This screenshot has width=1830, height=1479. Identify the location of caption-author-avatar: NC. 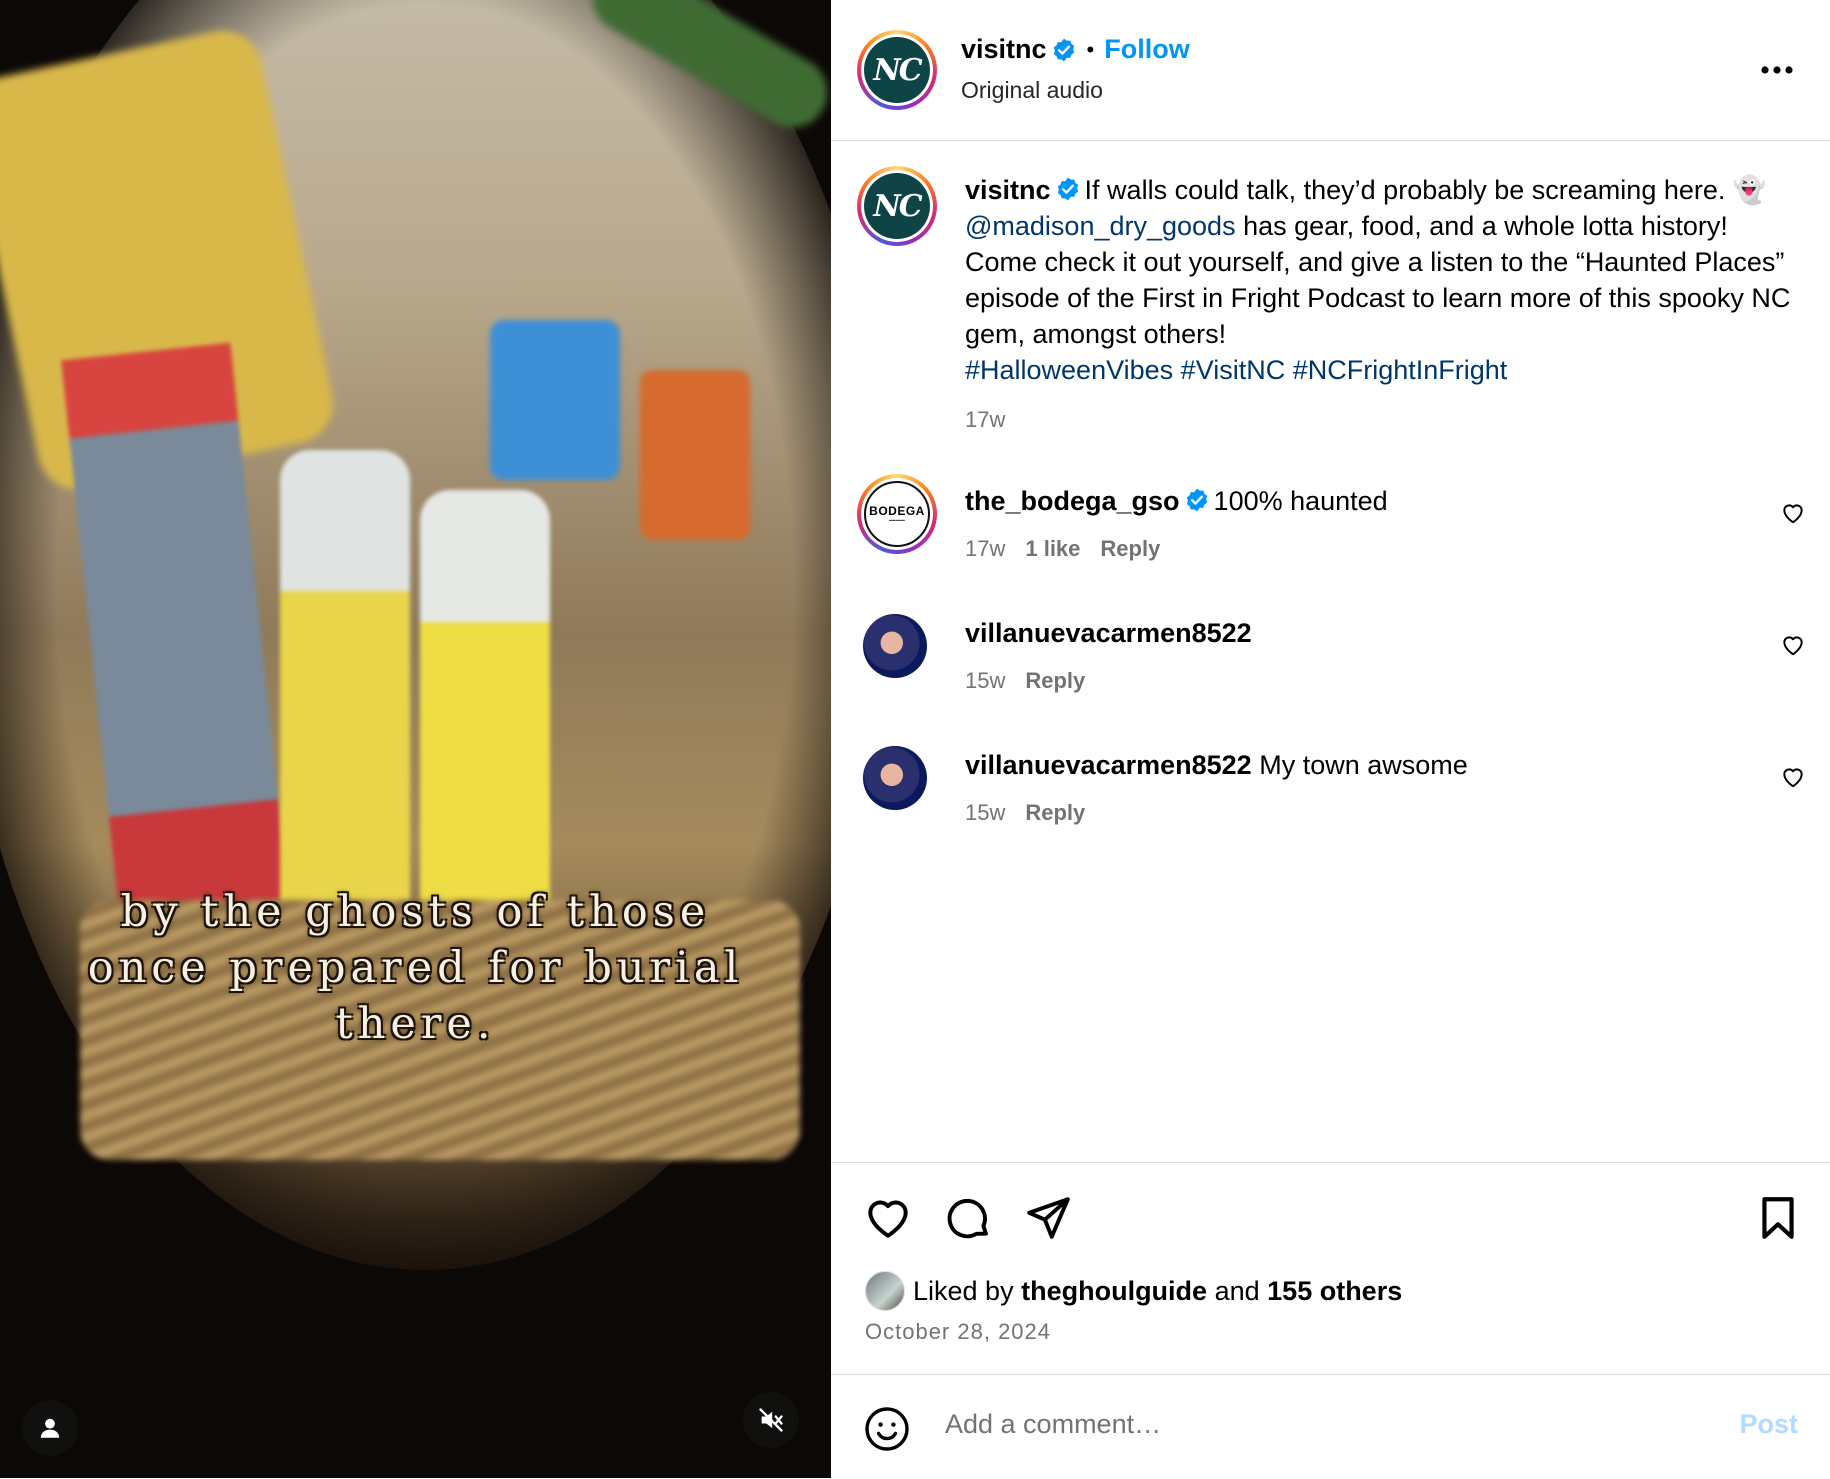
(897, 206).